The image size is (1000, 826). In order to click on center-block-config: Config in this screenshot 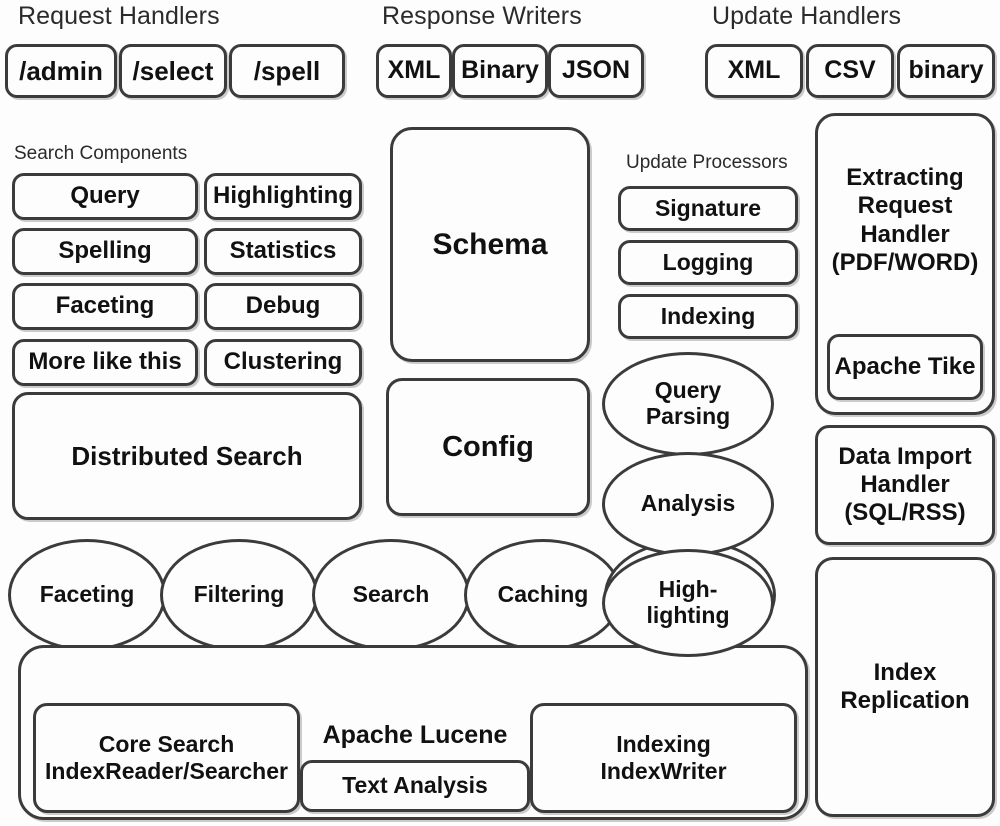, I will do `click(488, 447)`.